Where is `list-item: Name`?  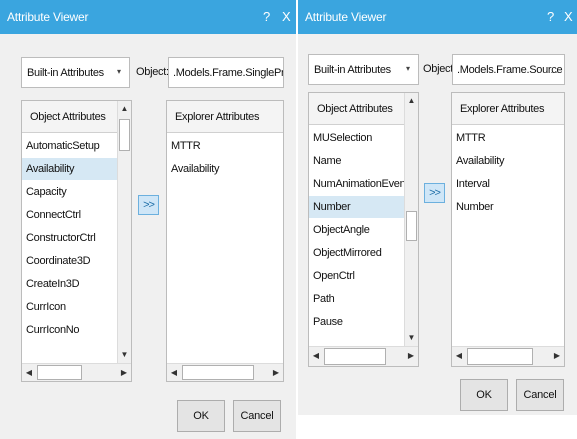 list-item: Name is located at coordinates (356, 161).